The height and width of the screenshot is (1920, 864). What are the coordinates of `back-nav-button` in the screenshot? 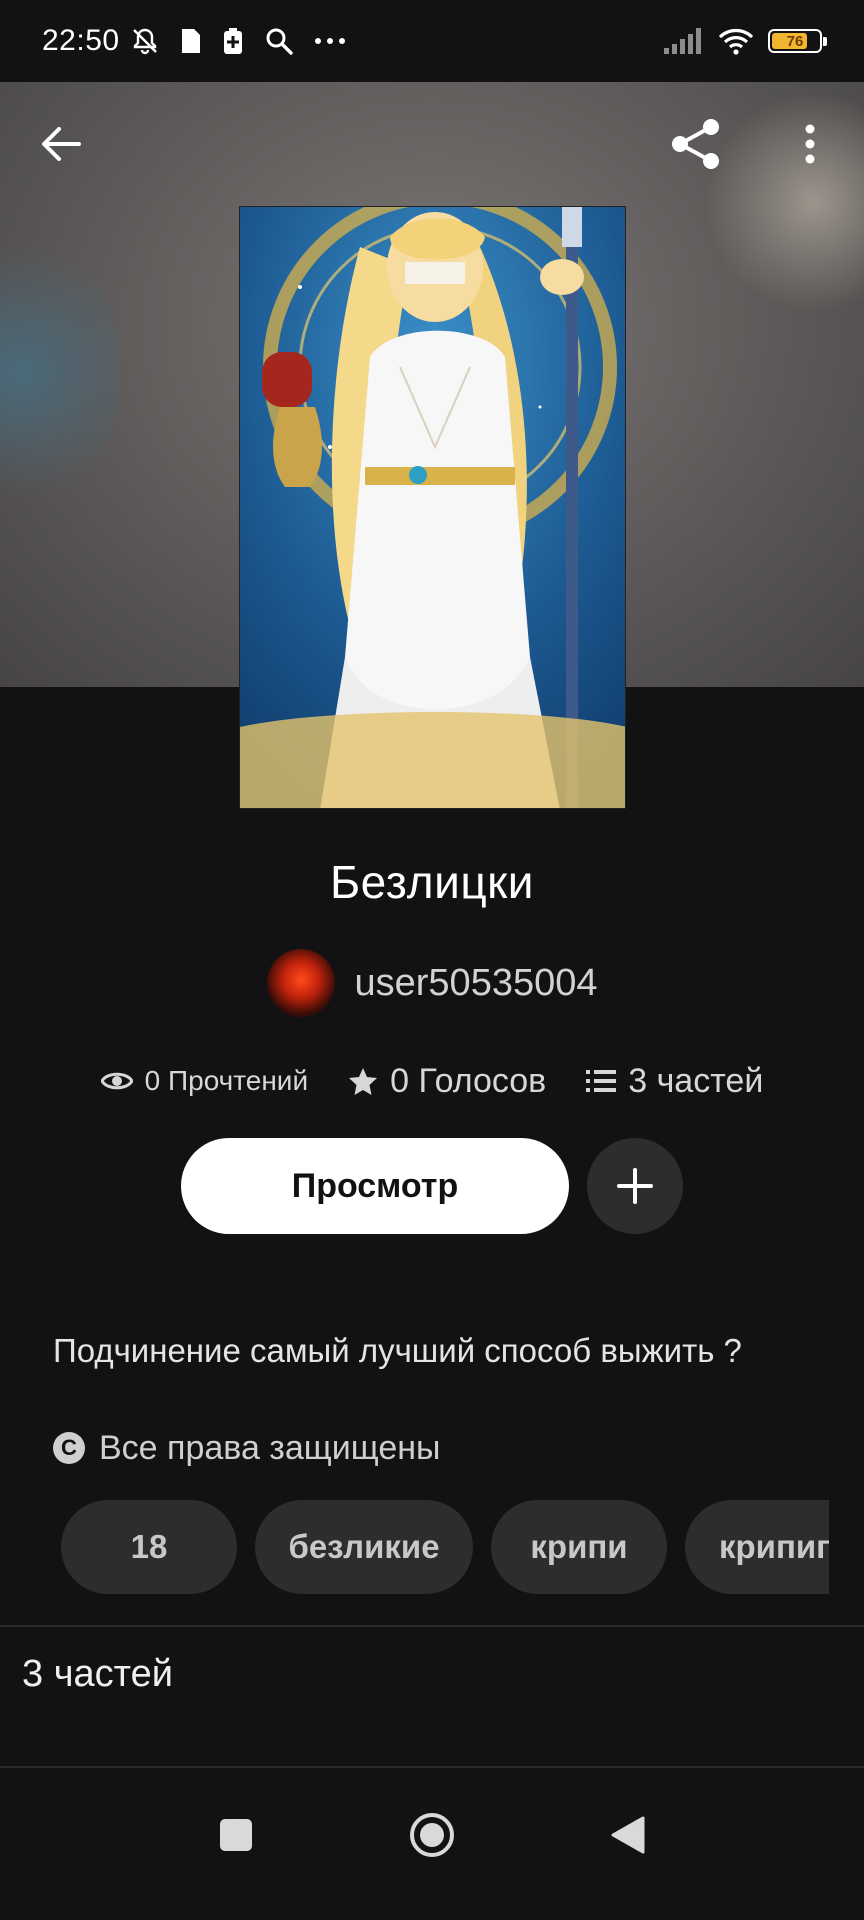 It's located at (628, 1835).